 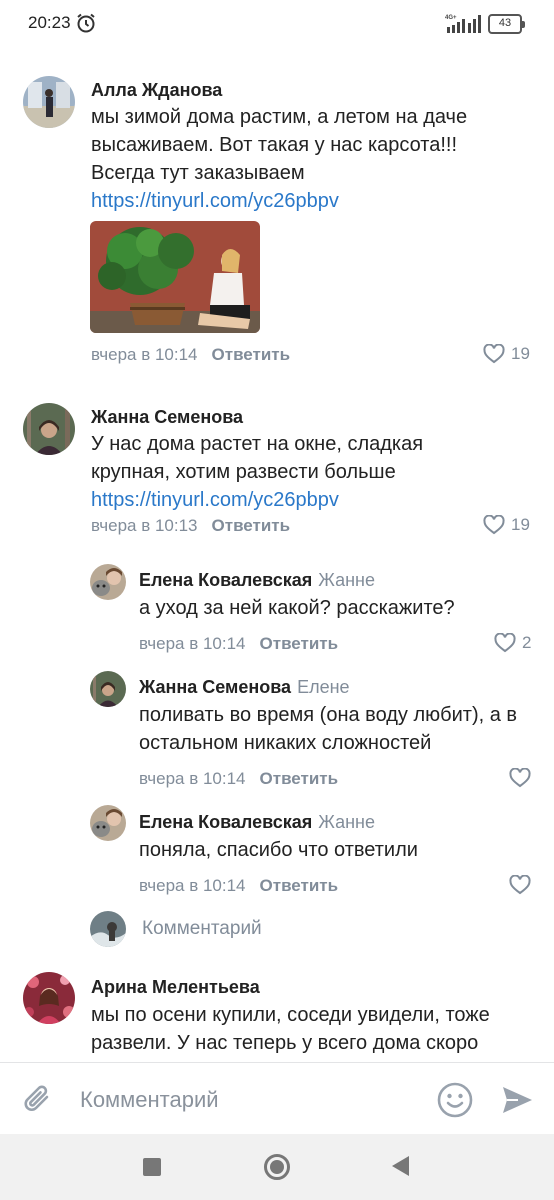 I want to click on comment-author: Арина Мелентьева, so click(x=175, y=987).